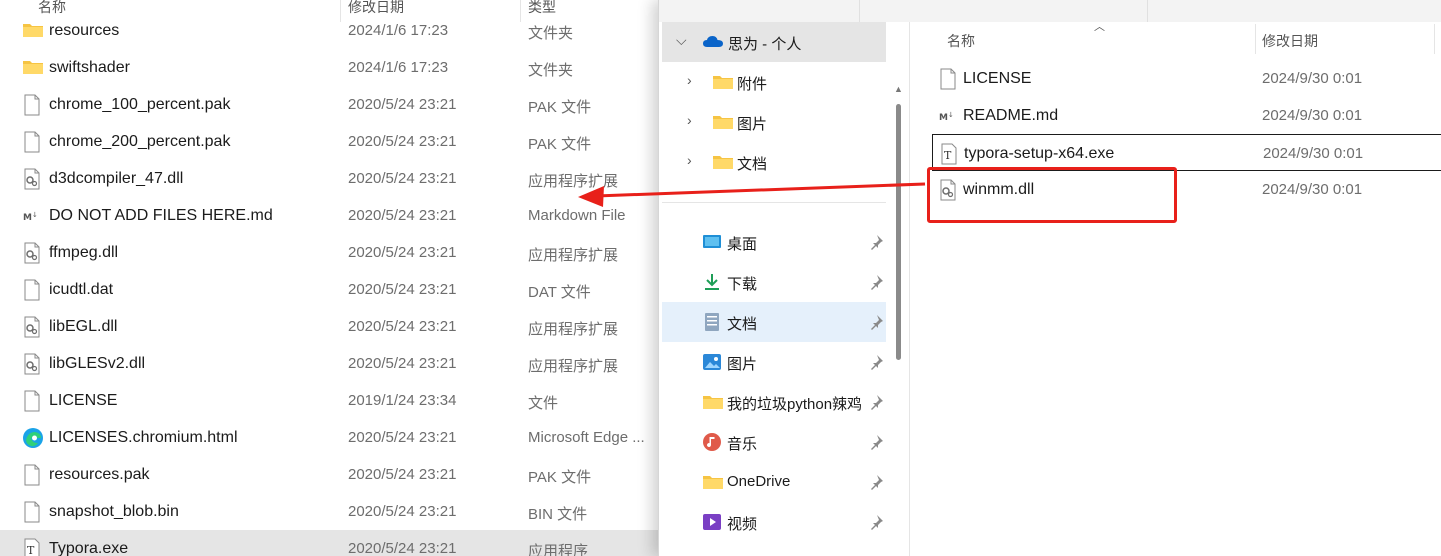  I want to click on file-row: libEGL.dll 2020/5/24 23:21 应用程序扩展, so click(330, 326).